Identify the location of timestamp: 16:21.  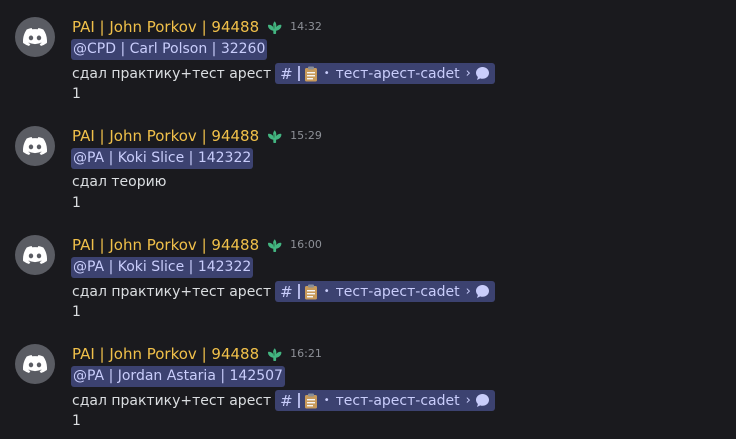
(306, 354).